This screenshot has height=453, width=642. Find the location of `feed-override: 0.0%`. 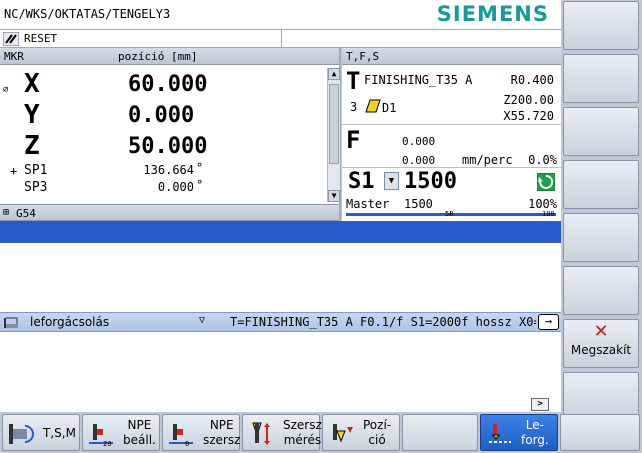

feed-override: 0.0% is located at coordinates (542, 160).